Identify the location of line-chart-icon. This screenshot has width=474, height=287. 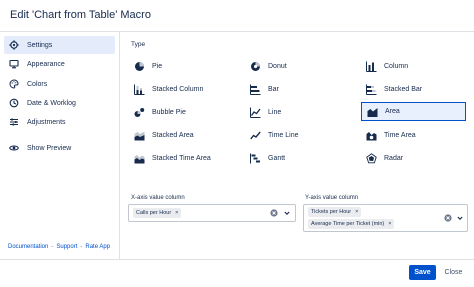
(255, 112).